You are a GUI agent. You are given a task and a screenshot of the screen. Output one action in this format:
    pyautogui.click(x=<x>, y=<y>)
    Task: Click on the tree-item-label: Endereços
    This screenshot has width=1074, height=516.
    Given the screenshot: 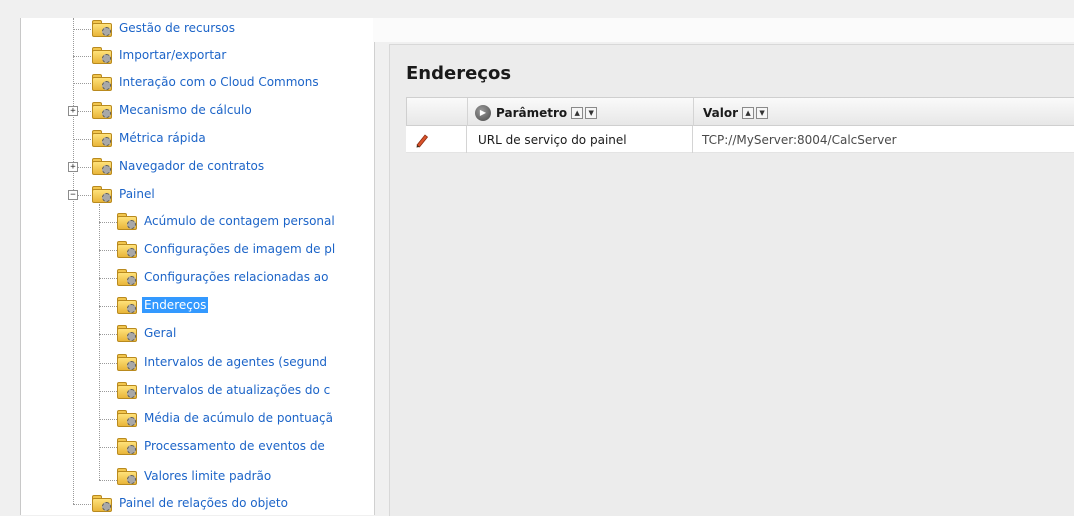 What is the action you would take?
    pyautogui.click(x=175, y=305)
    